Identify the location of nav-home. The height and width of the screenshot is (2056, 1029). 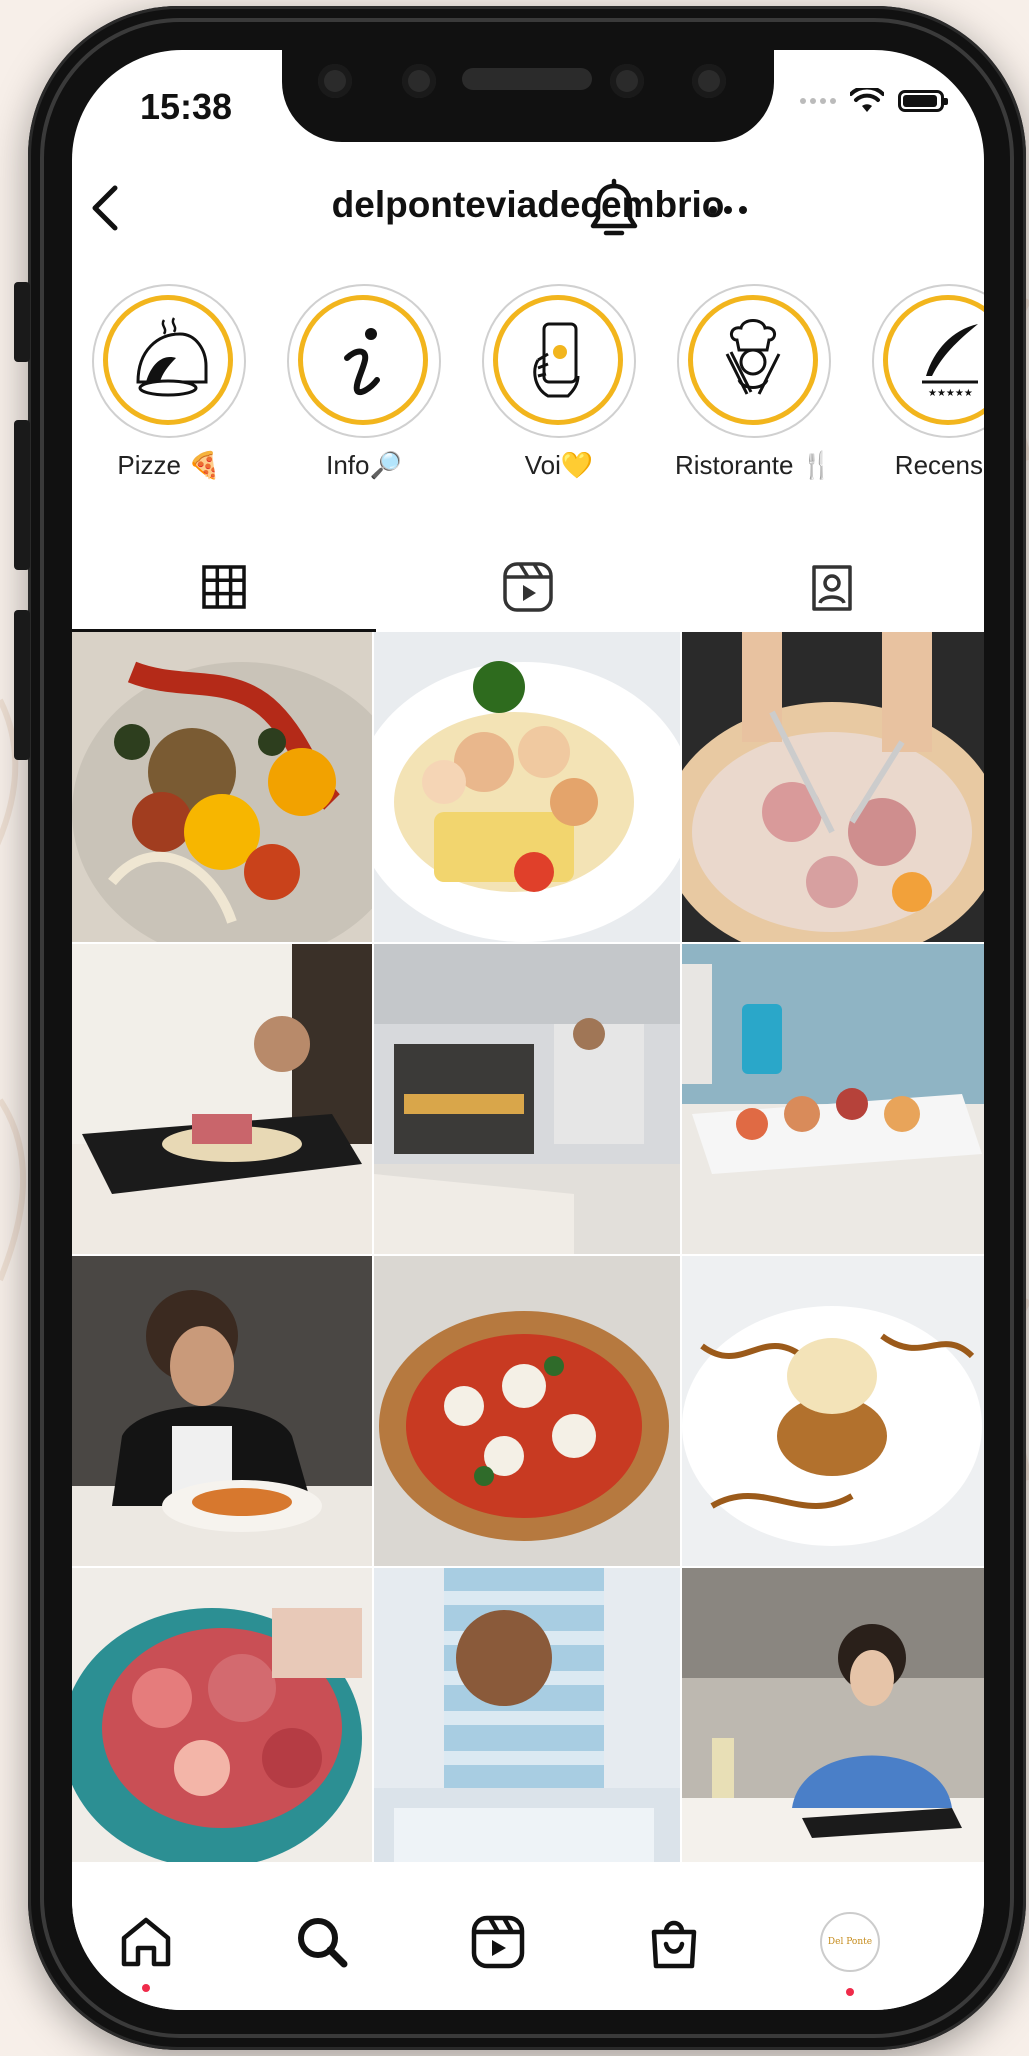
(146, 1947).